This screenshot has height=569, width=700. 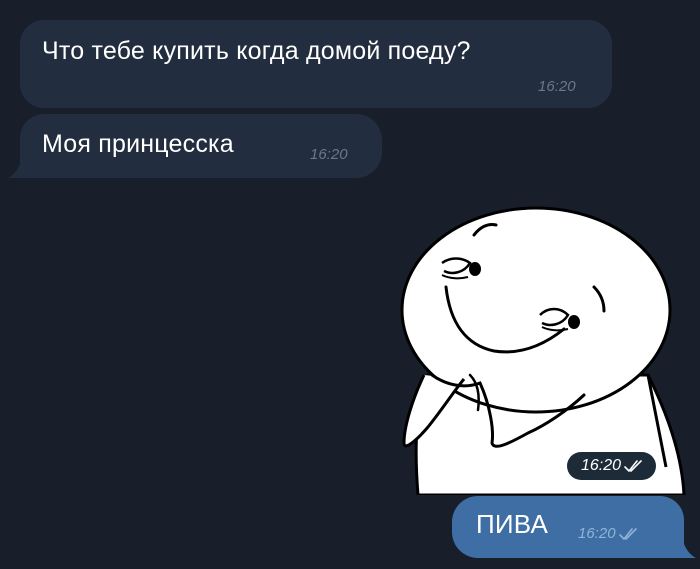 What do you see at coordinates (568, 527) in the screenshot?
I see `outgoing-message: ПИВА 16:20` at bounding box center [568, 527].